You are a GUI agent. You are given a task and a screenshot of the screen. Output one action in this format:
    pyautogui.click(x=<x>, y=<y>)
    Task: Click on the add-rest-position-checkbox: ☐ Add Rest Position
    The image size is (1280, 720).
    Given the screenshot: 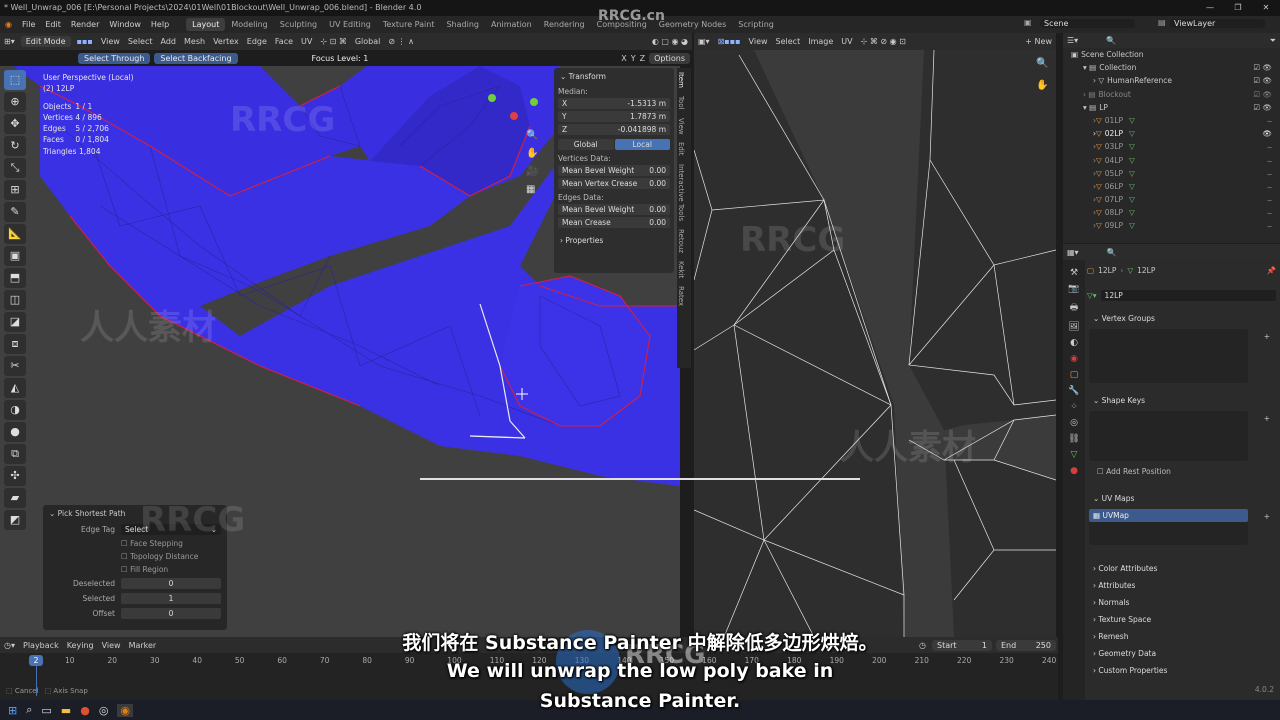 What is the action you would take?
    pyautogui.click(x=1181, y=471)
    